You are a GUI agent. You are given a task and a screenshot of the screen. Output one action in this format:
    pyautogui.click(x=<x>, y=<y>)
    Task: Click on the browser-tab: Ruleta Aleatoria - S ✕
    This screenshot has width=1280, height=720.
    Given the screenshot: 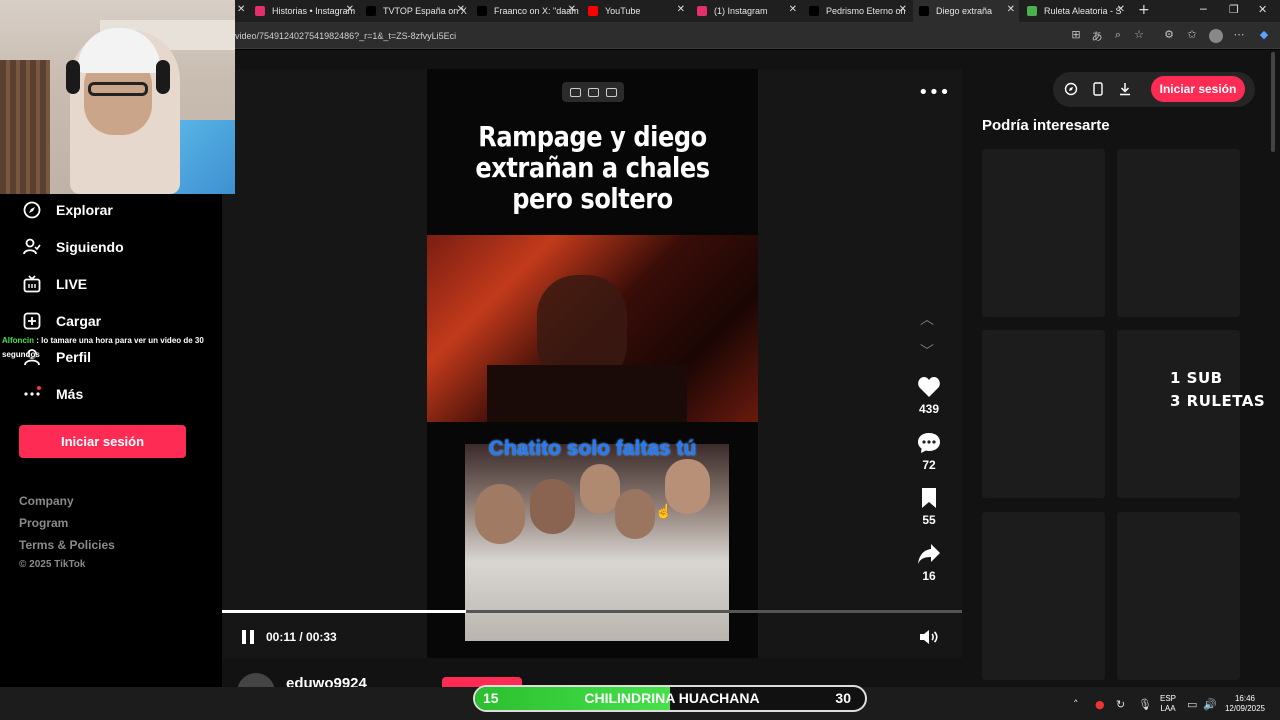 What is the action you would take?
    pyautogui.click(x=1075, y=11)
    